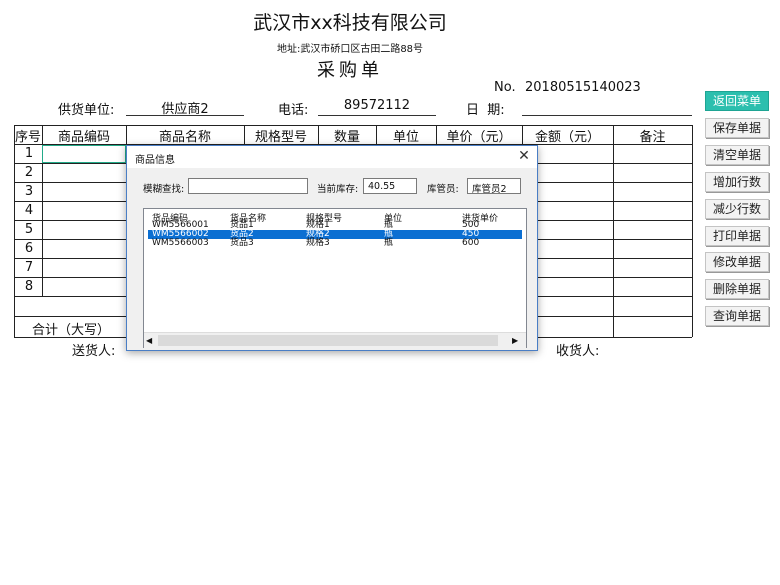  Describe the element at coordinates (71, 330) in the screenshot. I see `total-label: 合计（大写）` at that location.